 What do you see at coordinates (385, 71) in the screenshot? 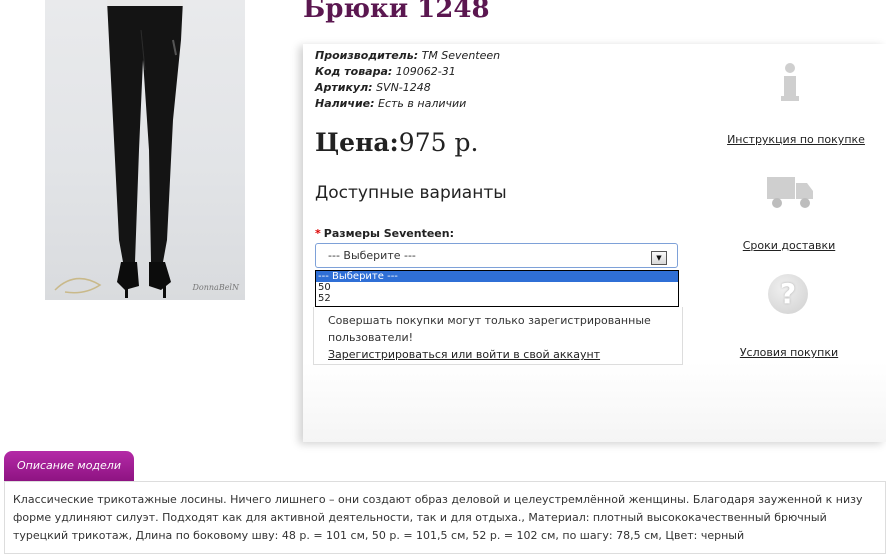
I see `product-code-row: Код товара: 109062-31` at bounding box center [385, 71].